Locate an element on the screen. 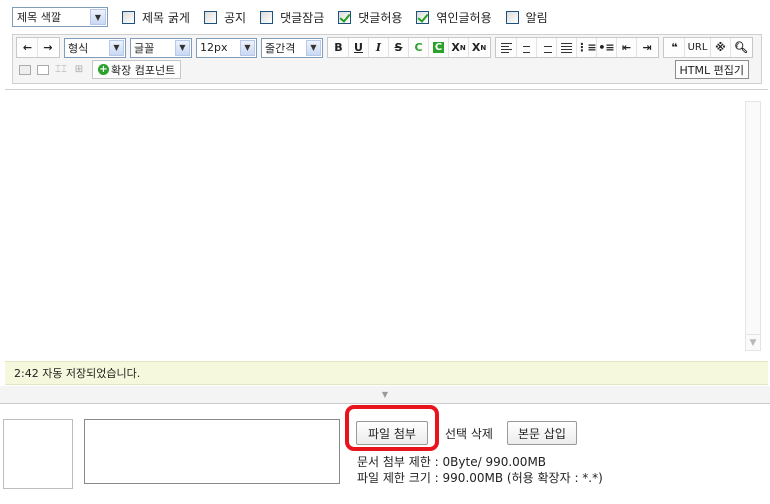  alert-checkbox is located at coordinates (512, 17).